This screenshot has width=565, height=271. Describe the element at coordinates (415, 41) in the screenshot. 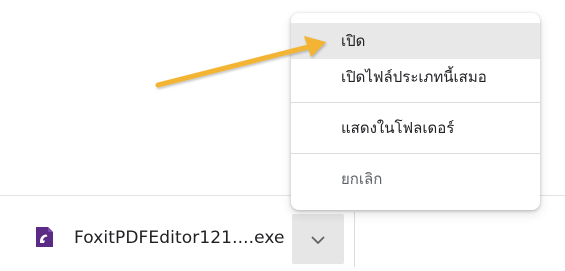

I see `menu-item-open: เปิด` at that location.